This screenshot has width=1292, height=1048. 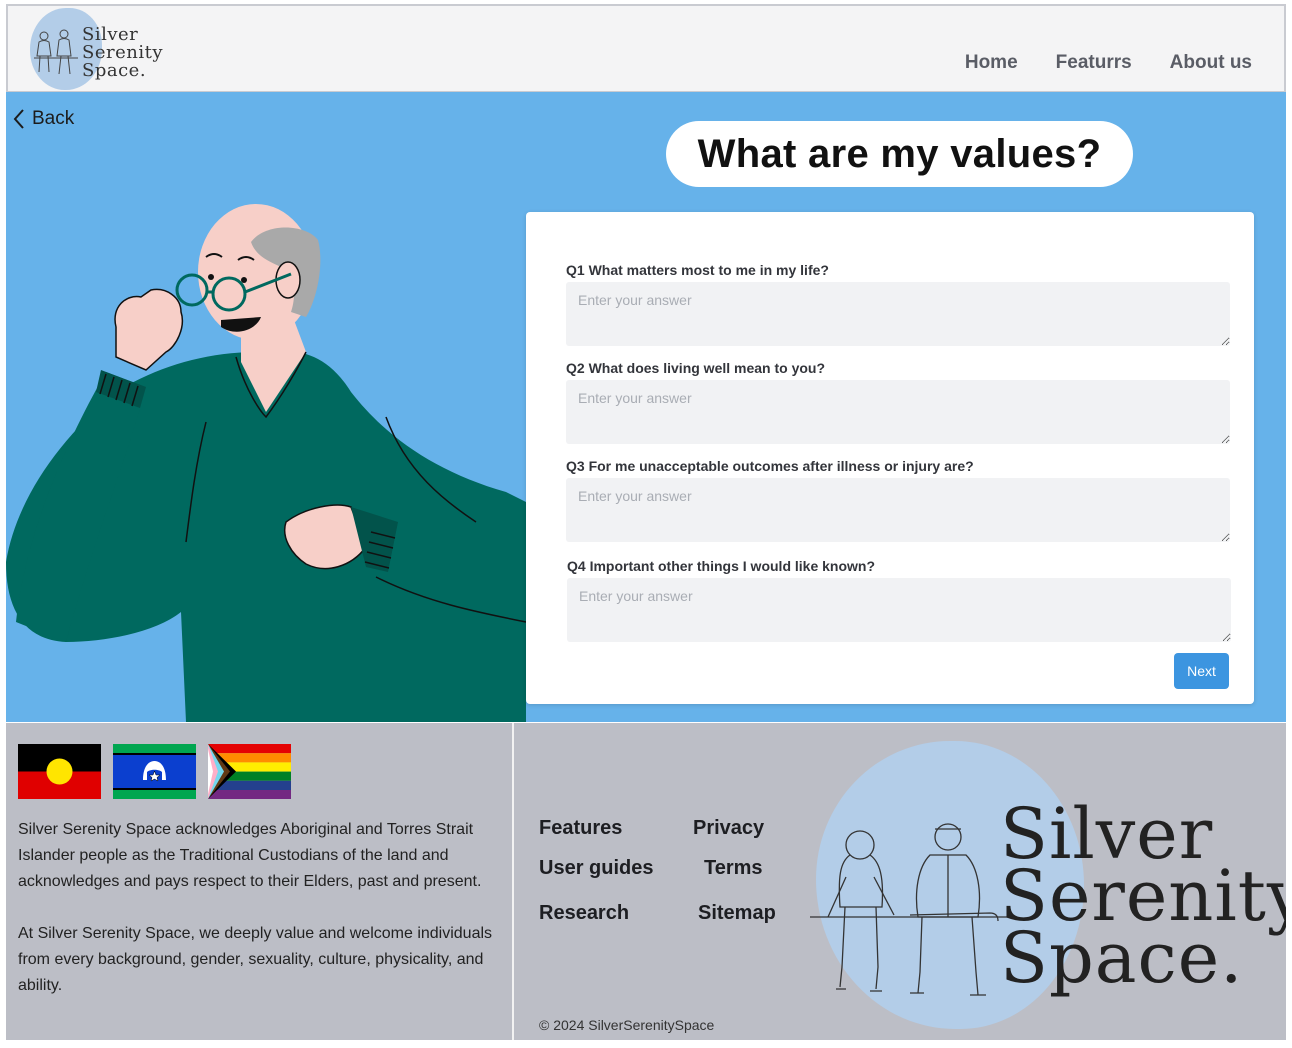 What do you see at coordinates (696, 368) in the screenshot?
I see `question-2-label: Q2 What does living well mean to you?` at bounding box center [696, 368].